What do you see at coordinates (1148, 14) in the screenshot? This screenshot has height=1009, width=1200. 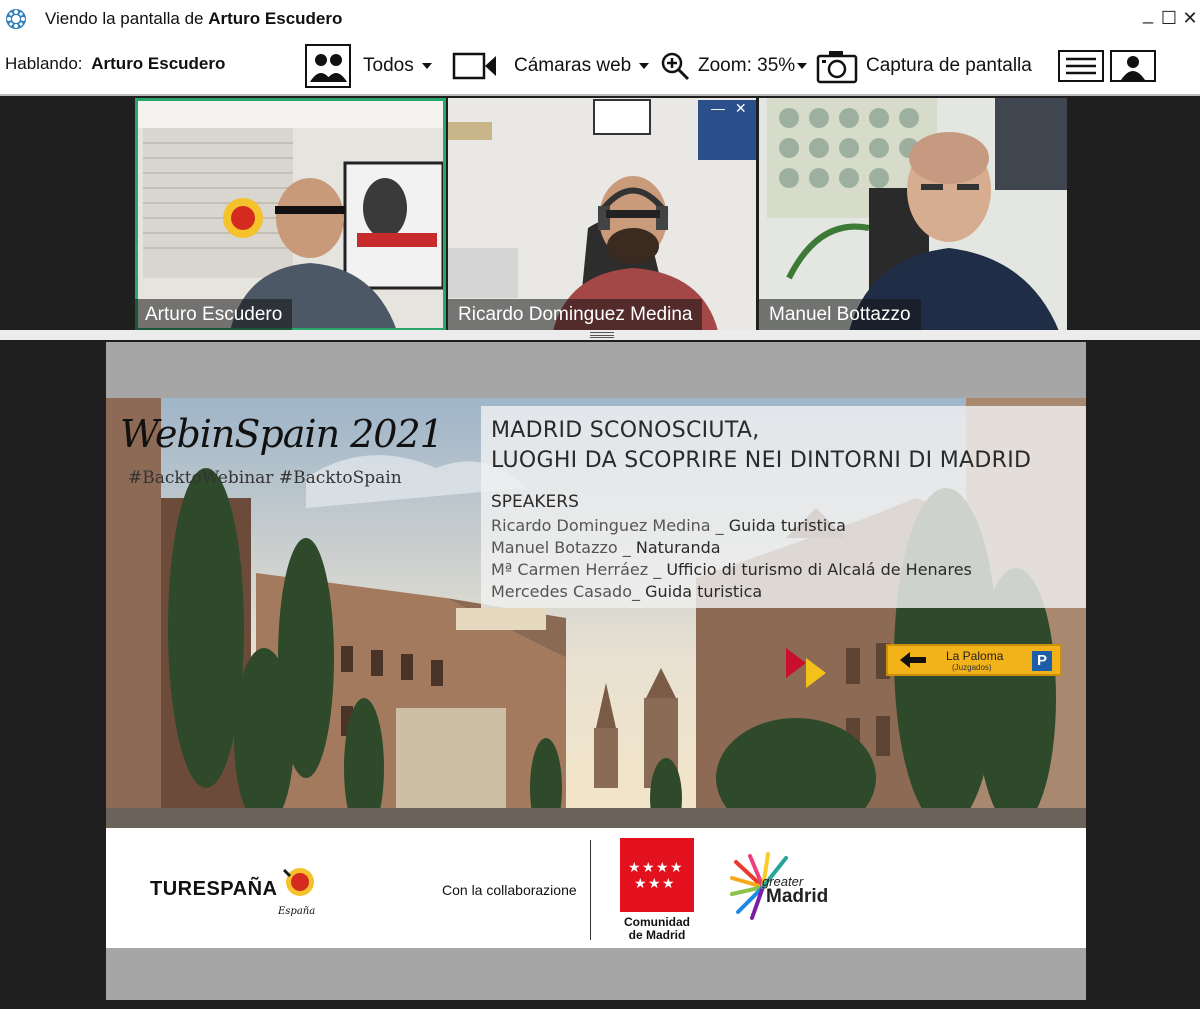 I see `minimize-button: _` at bounding box center [1148, 14].